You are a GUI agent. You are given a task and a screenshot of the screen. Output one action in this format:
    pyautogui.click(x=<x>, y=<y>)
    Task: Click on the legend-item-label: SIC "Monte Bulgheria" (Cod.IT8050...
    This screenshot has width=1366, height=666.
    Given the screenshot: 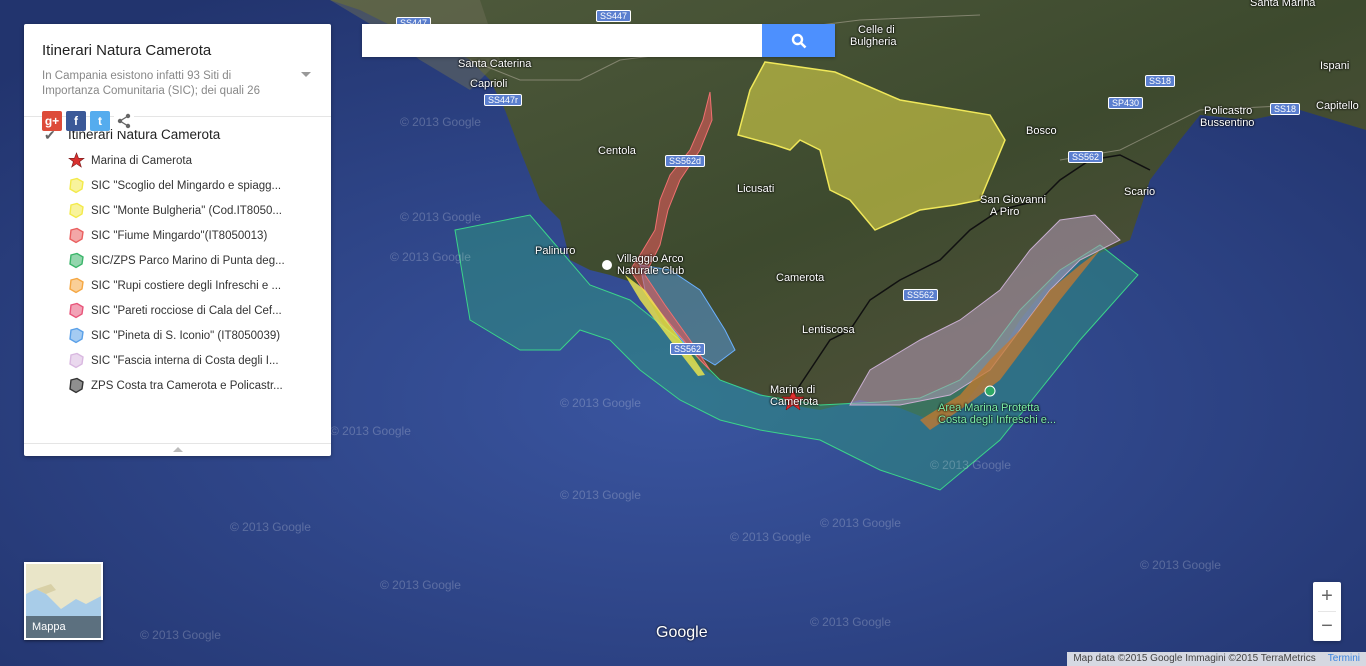 What is the action you would take?
    pyautogui.click(x=186, y=210)
    